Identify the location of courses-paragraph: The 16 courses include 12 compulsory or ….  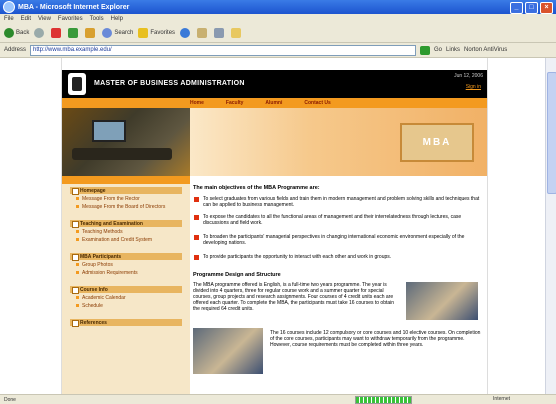
(375, 339).